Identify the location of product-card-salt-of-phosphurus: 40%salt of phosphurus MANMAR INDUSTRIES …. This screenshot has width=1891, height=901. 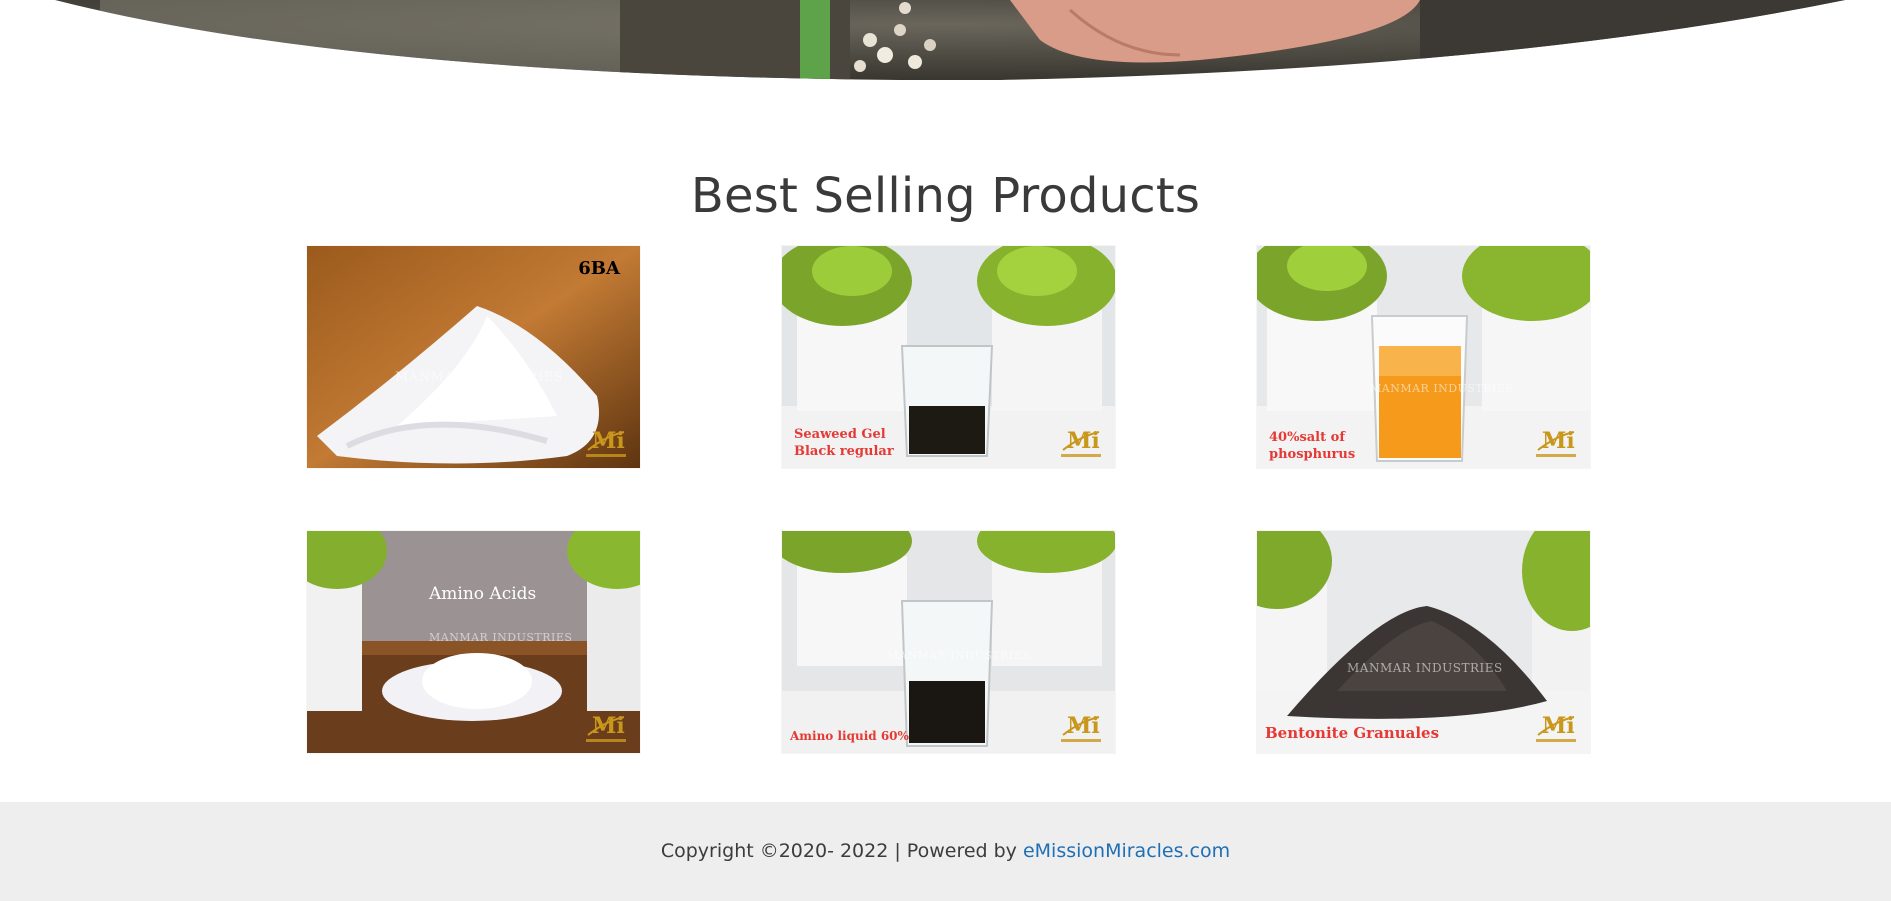
(1423, 357).